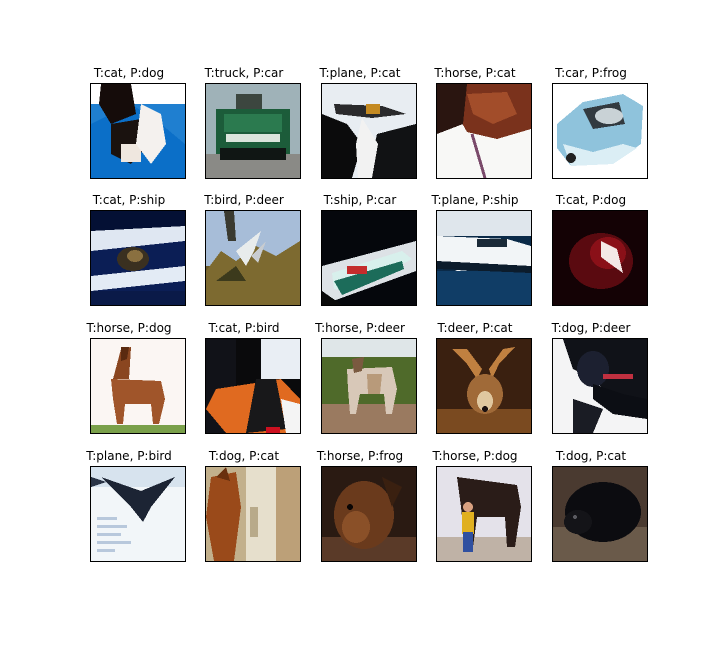 Image resolution: width=720 pixels, height=648 pixels. Describe the element at coordinates (475, 73) in the screenshot. I see `panel-title: T:horse, P:cat` at that location.